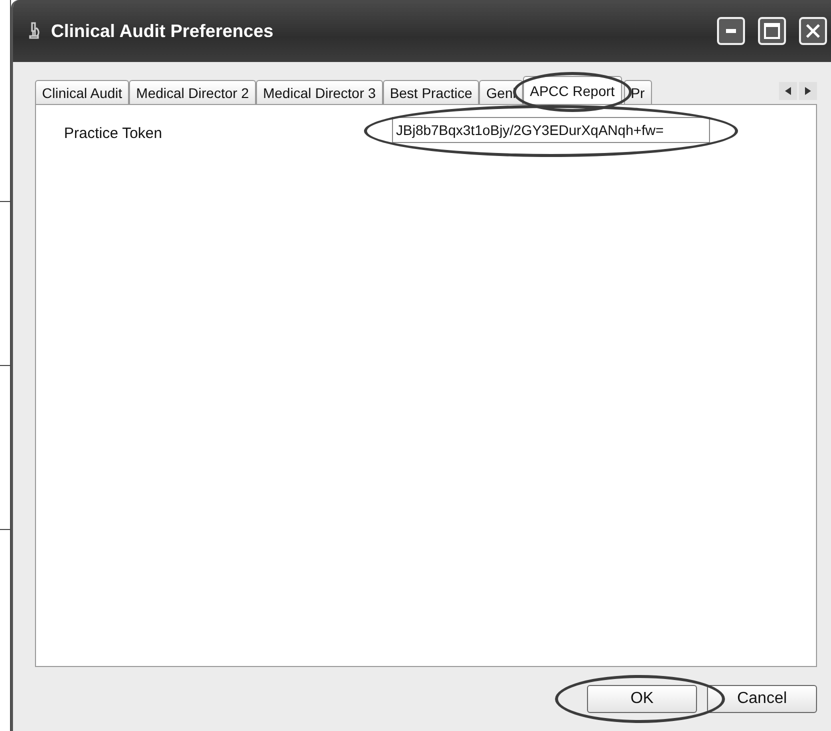 Image resolution: width=831 pixels, height=731 pixels. What do you see at coordinates (642, 699) in the screenshot?
I see `dialog-button: OK` at bounding box center [642, 699].